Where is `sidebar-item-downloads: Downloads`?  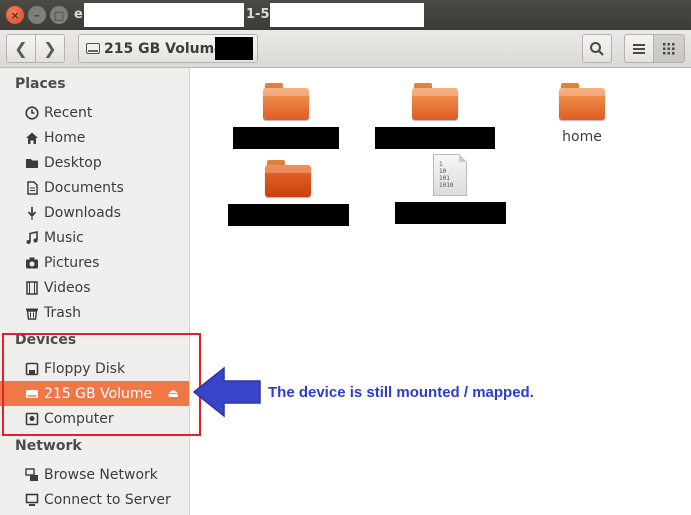 sidebar-item-downloads: Downloads is located at coordinates (94, 212).